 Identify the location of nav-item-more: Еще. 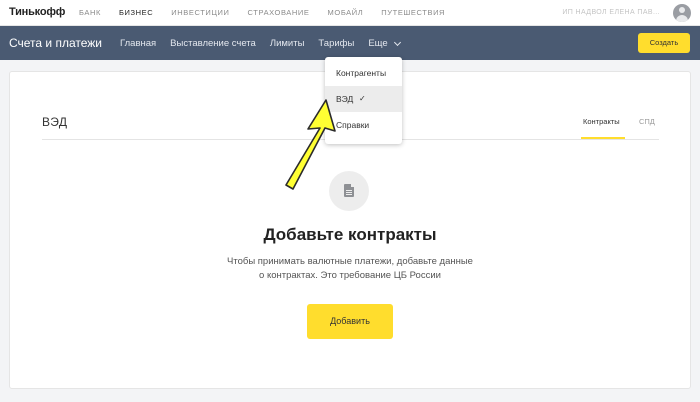
(384, 43).